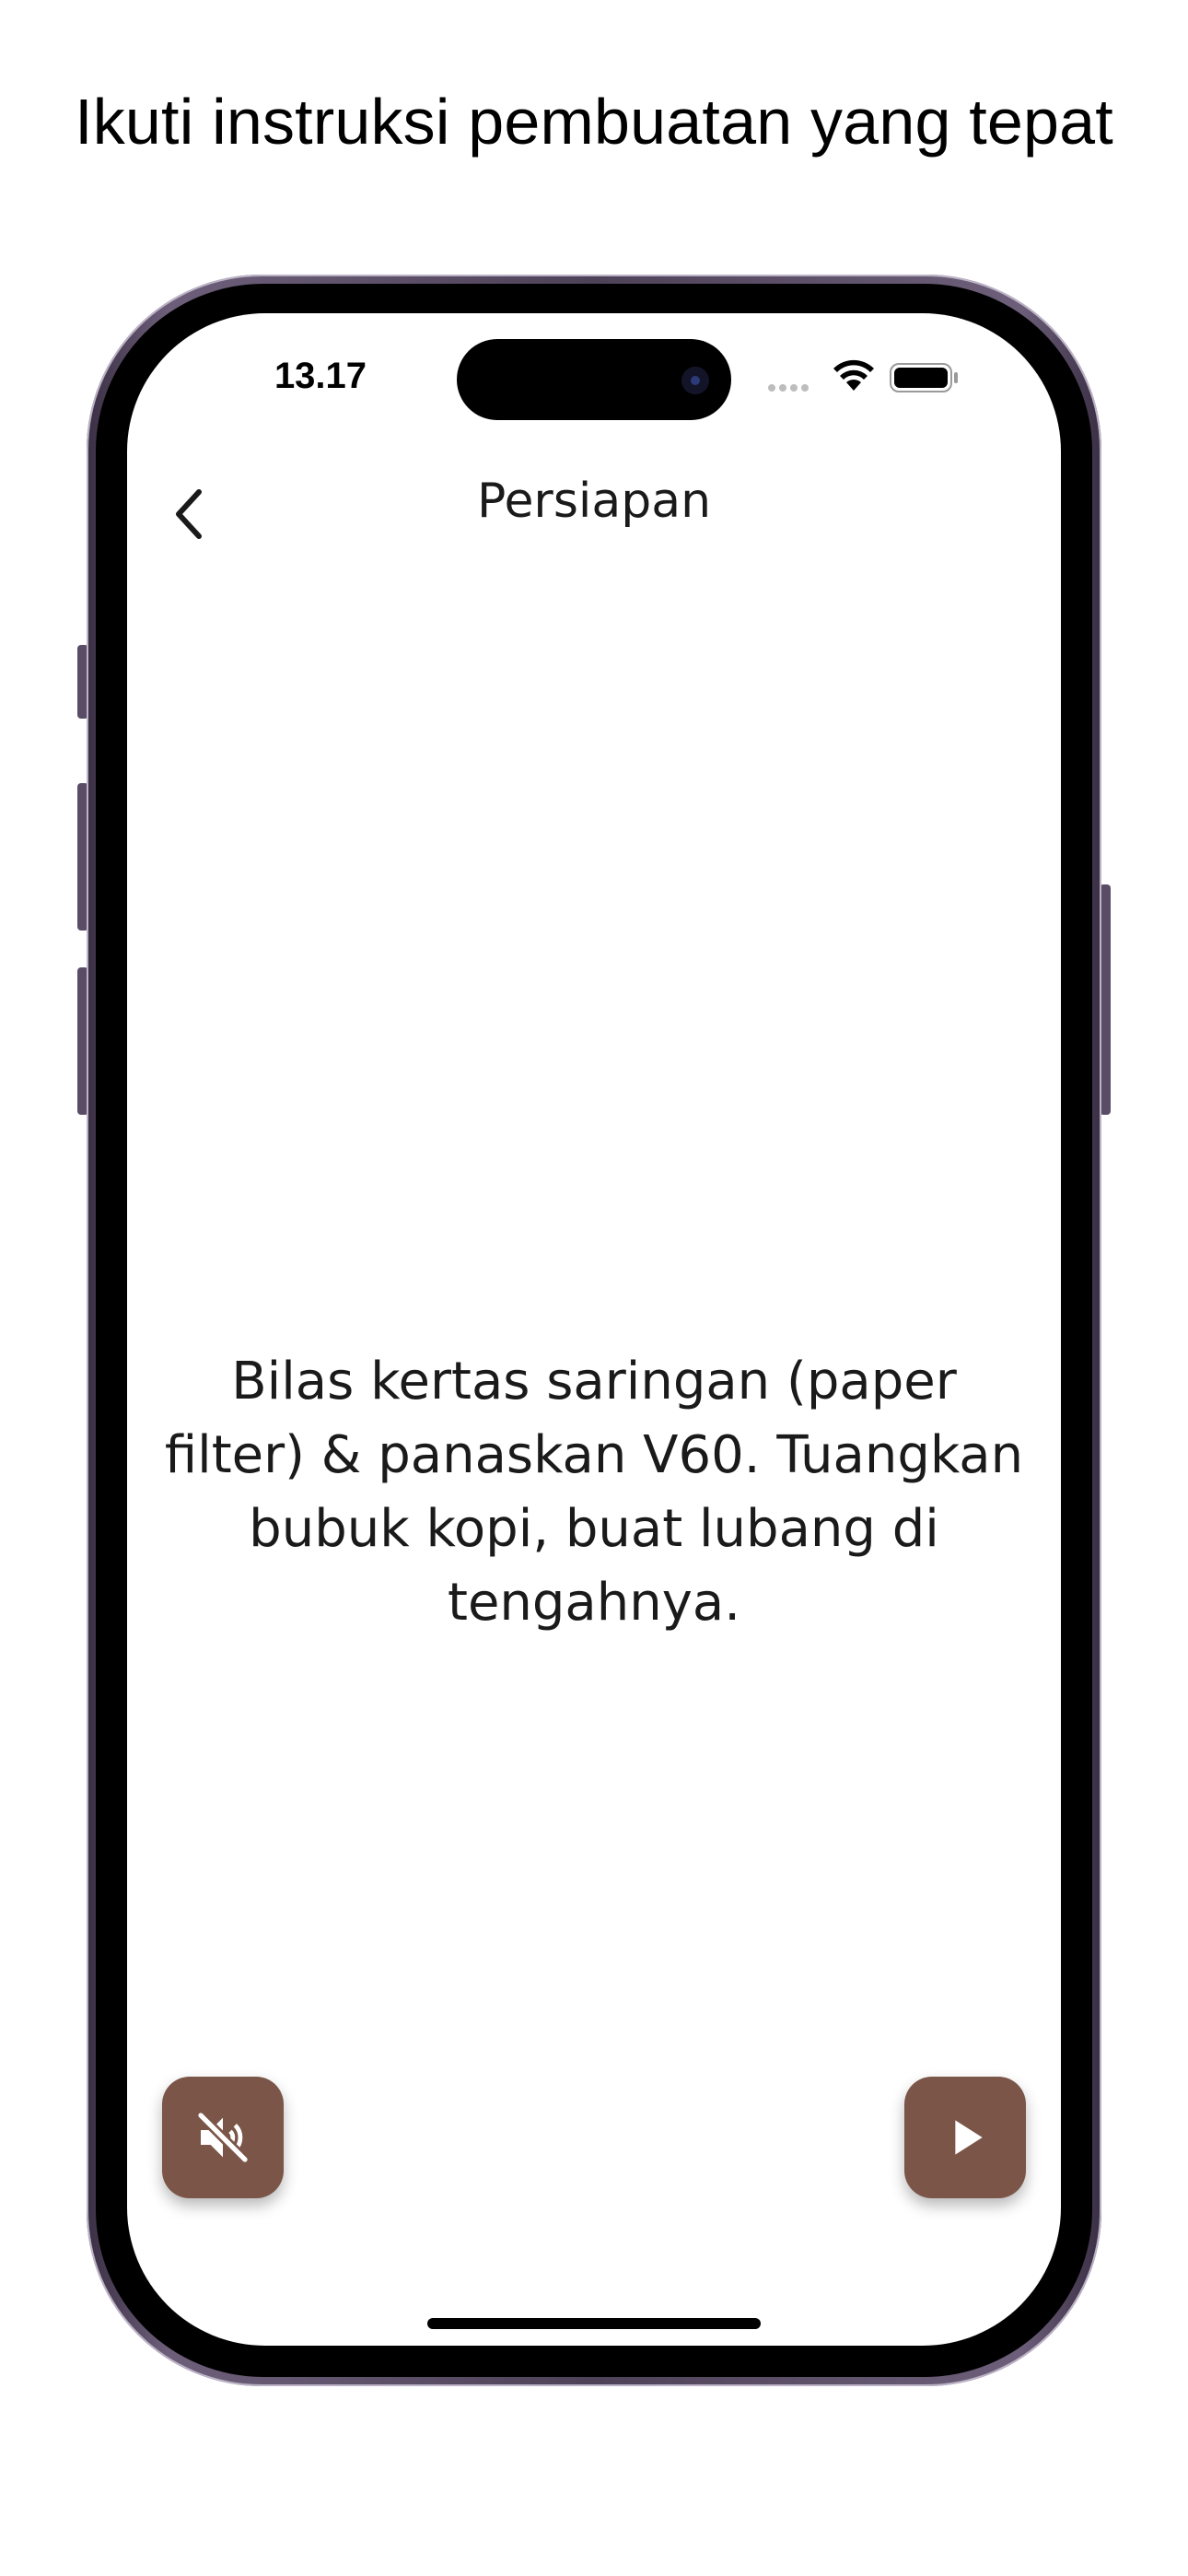  What do you see at coordinates (969, 2137) in the screenshot?
I see `play-icon` at bounding box center [969, 2137].